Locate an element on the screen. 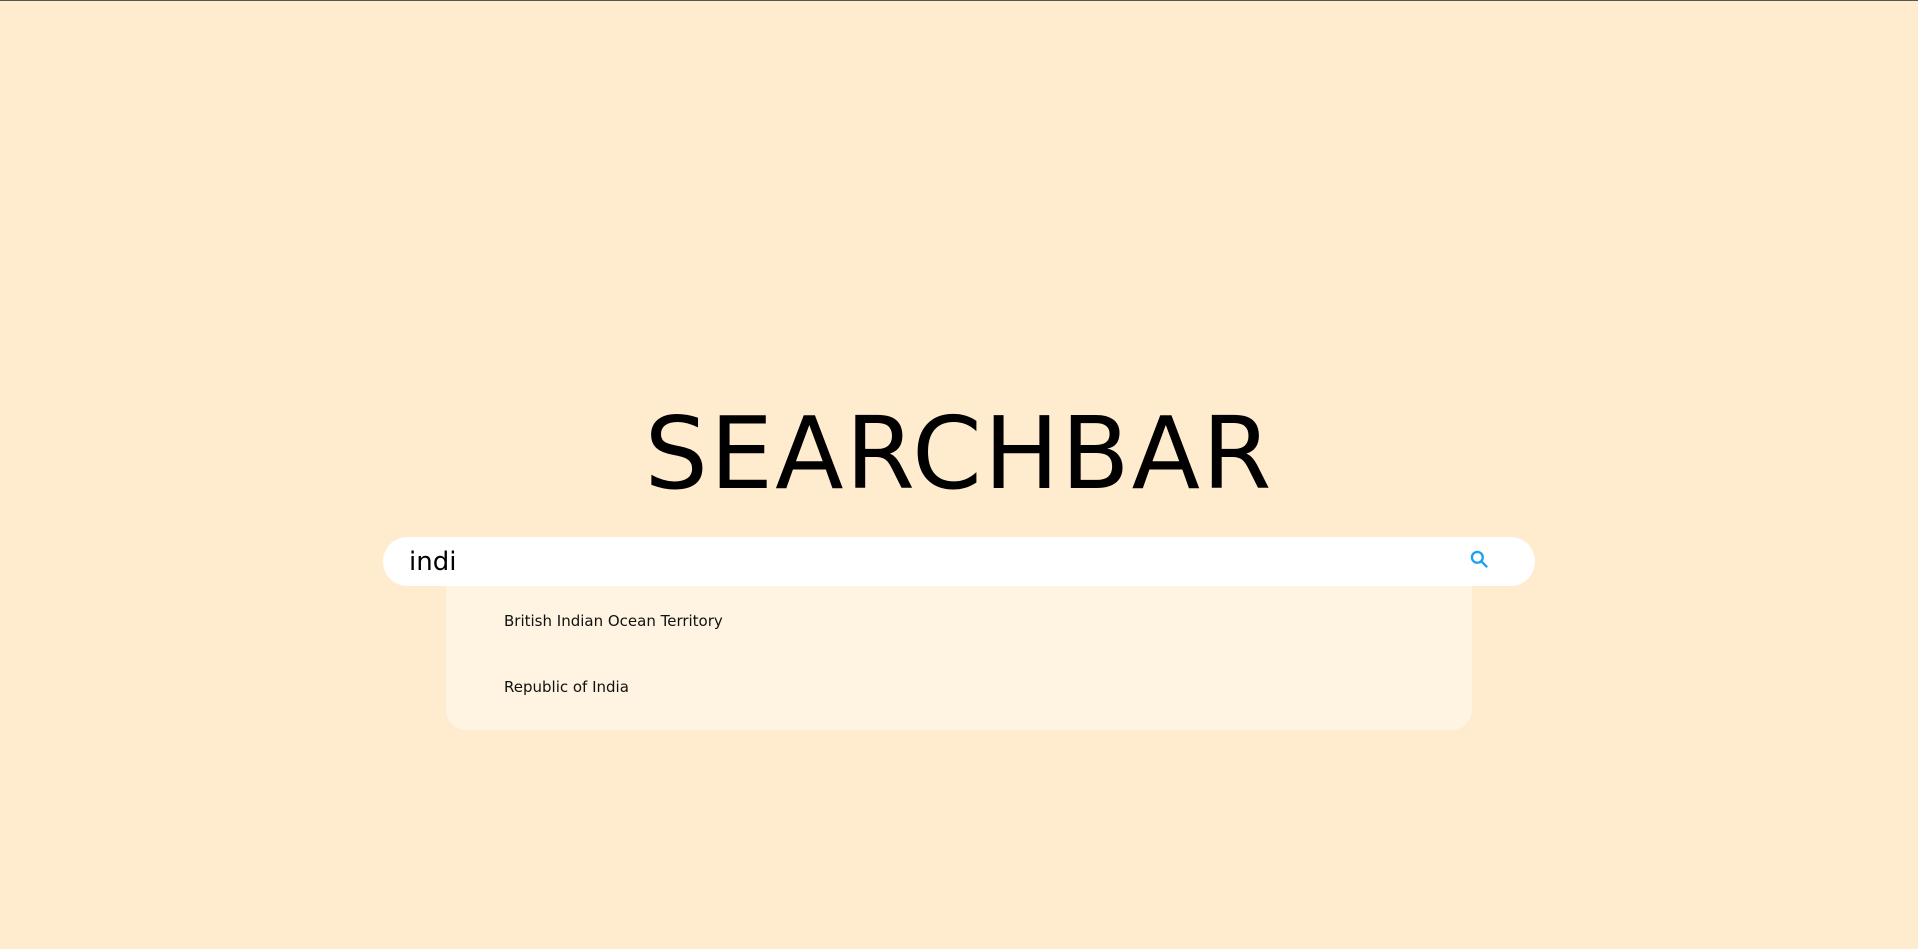  search-bar is located at coordinates (959, 561).